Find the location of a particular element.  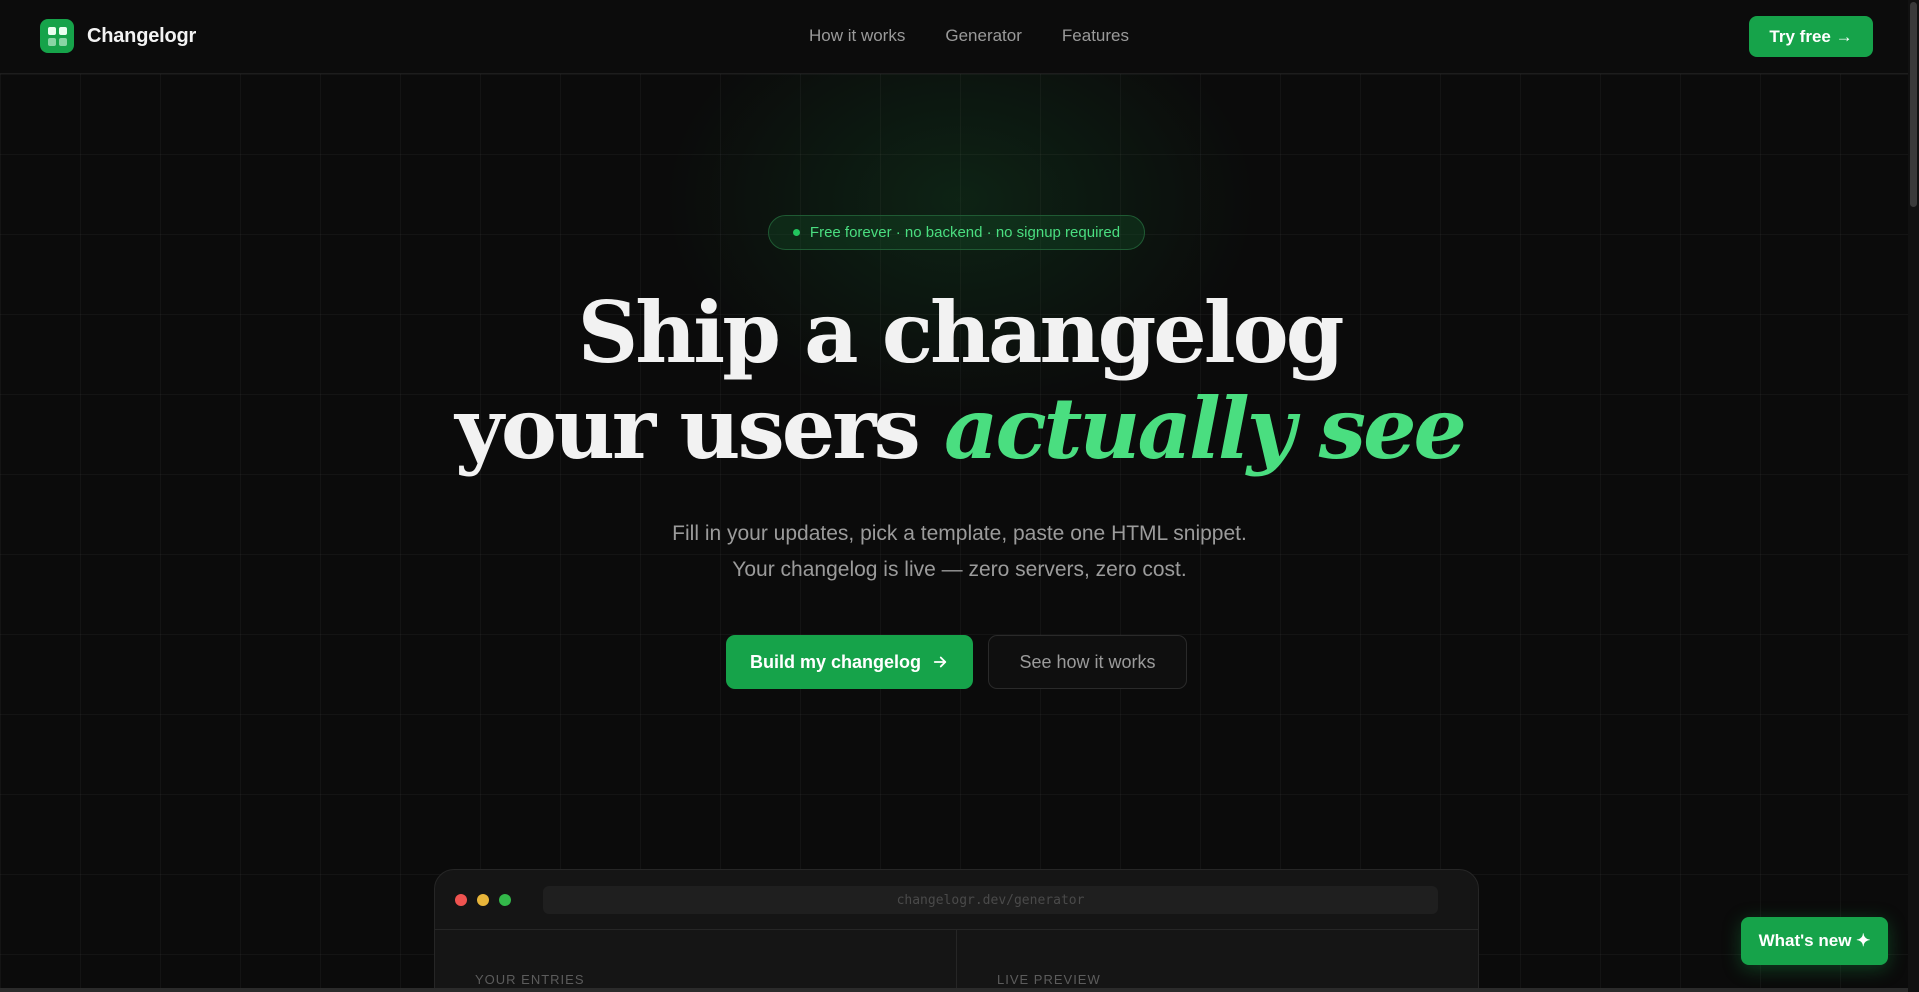

build-changelog-button: Build my changelog is located at coordinates (849, 662).